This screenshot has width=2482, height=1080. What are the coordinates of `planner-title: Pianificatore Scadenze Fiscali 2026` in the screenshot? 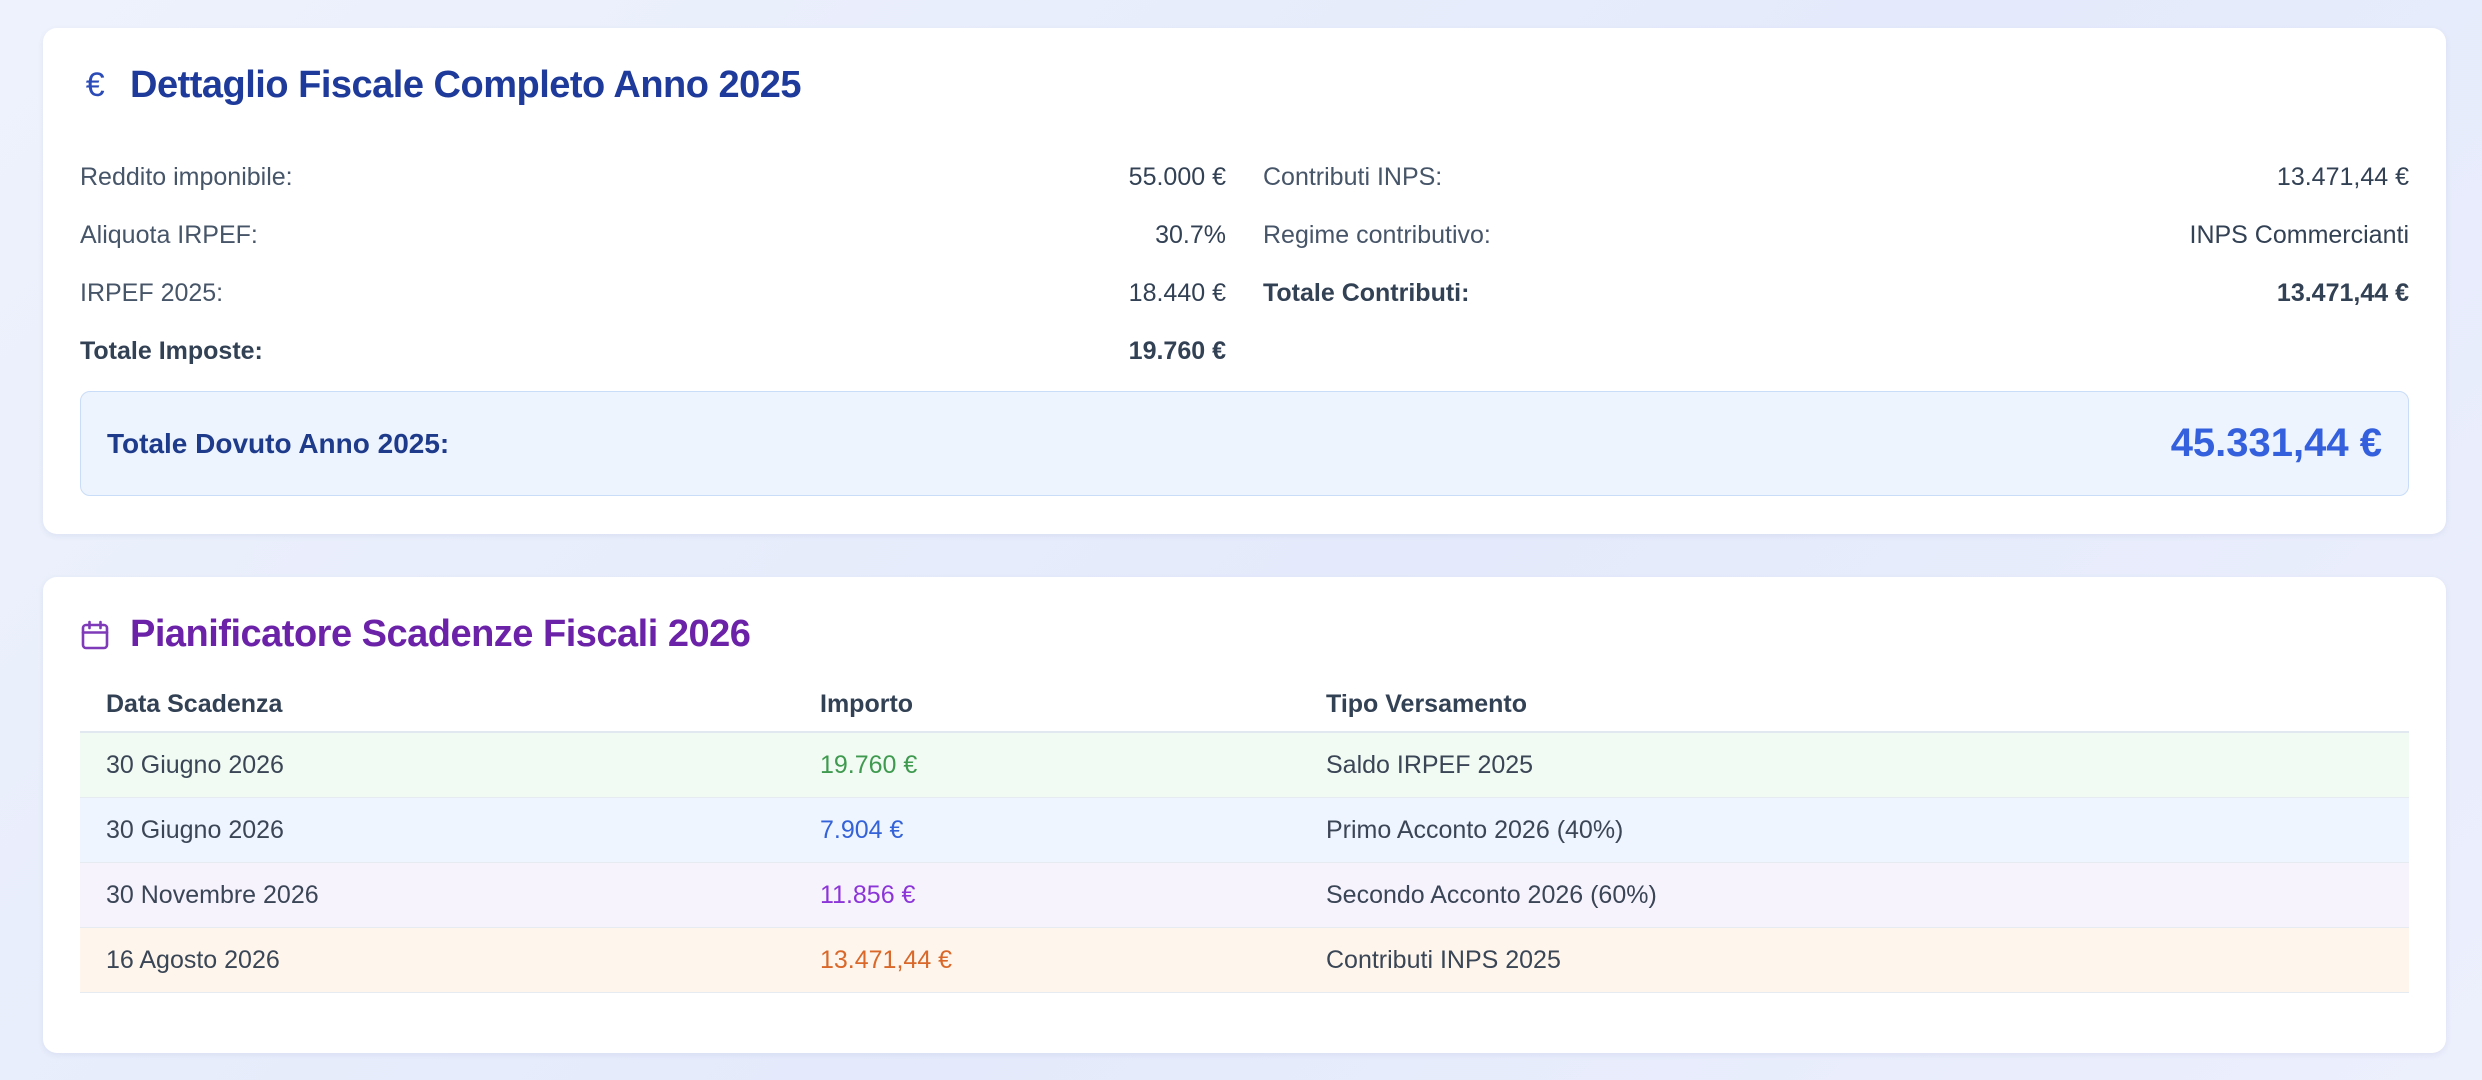 It's located at (415, 634).